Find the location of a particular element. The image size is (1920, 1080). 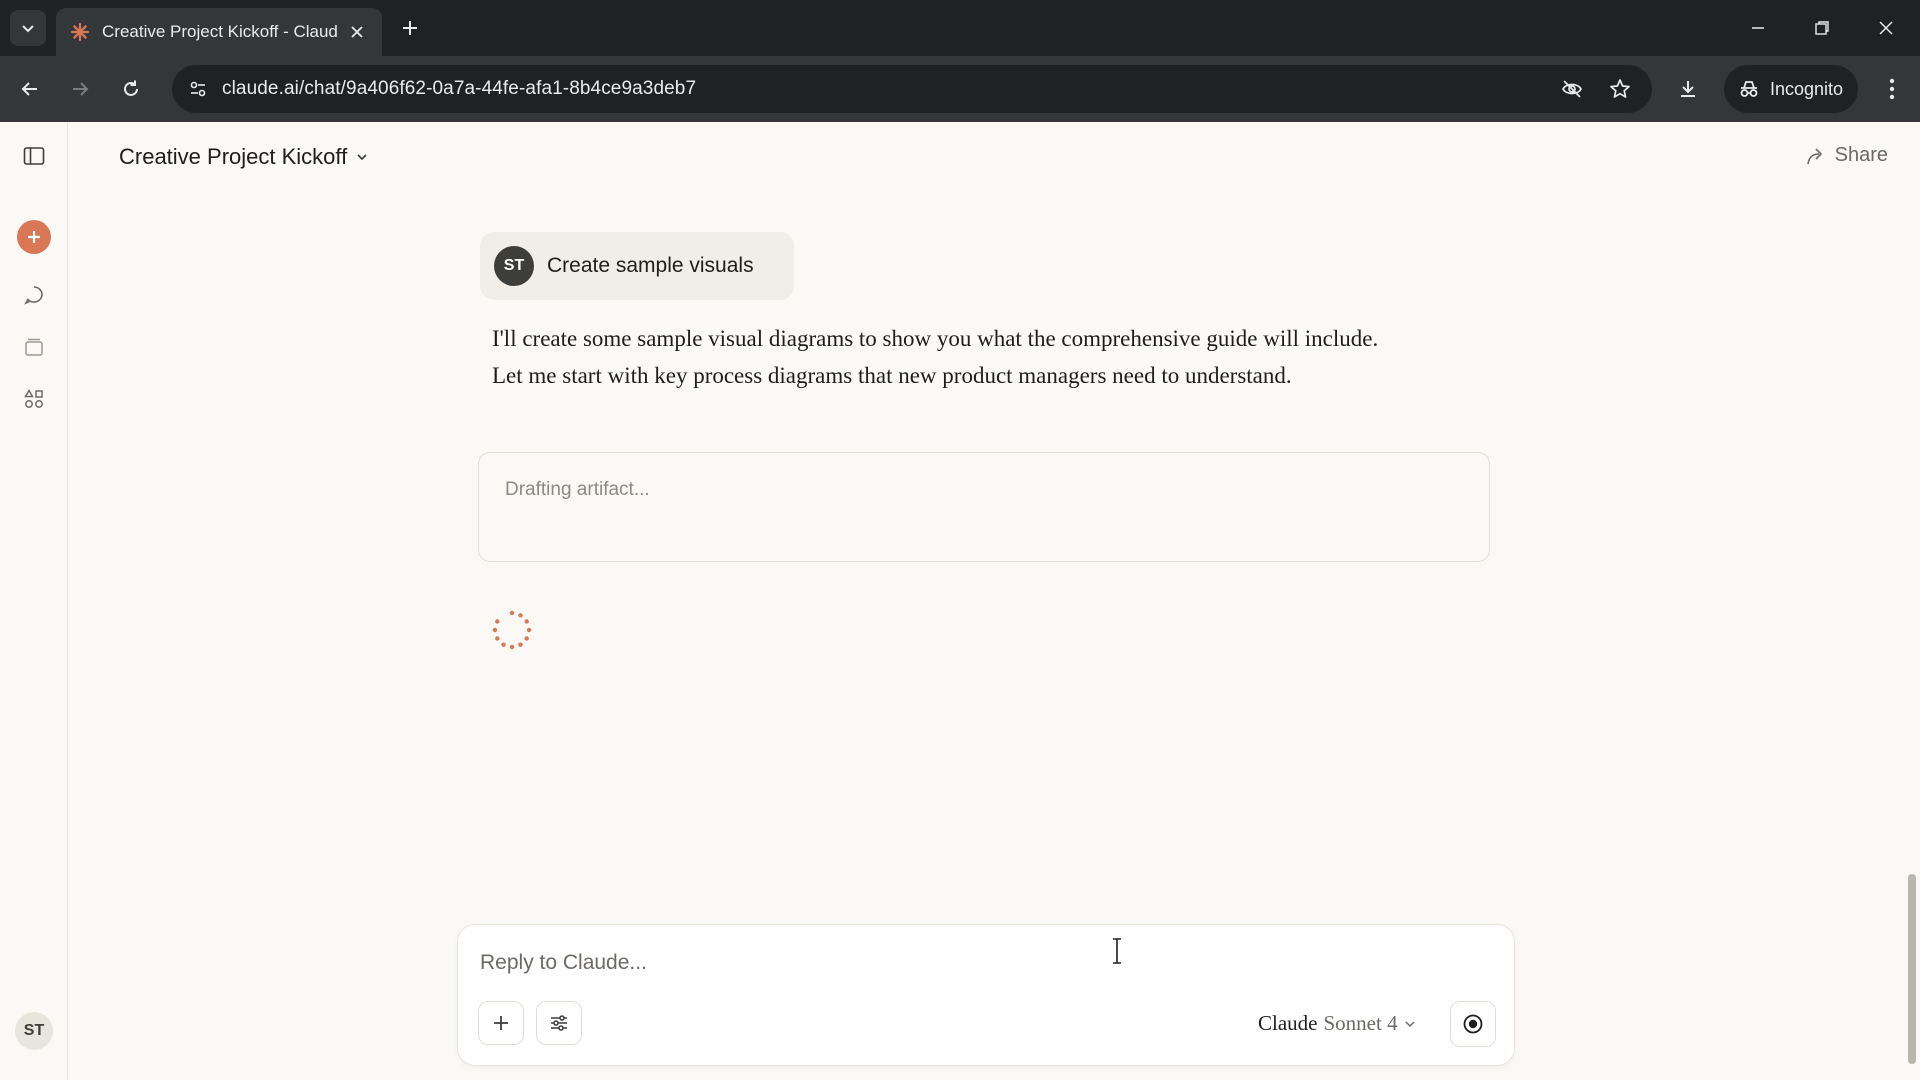

model-selector: Claude Sonnet 4 is located at coordinates (1337, 1023).